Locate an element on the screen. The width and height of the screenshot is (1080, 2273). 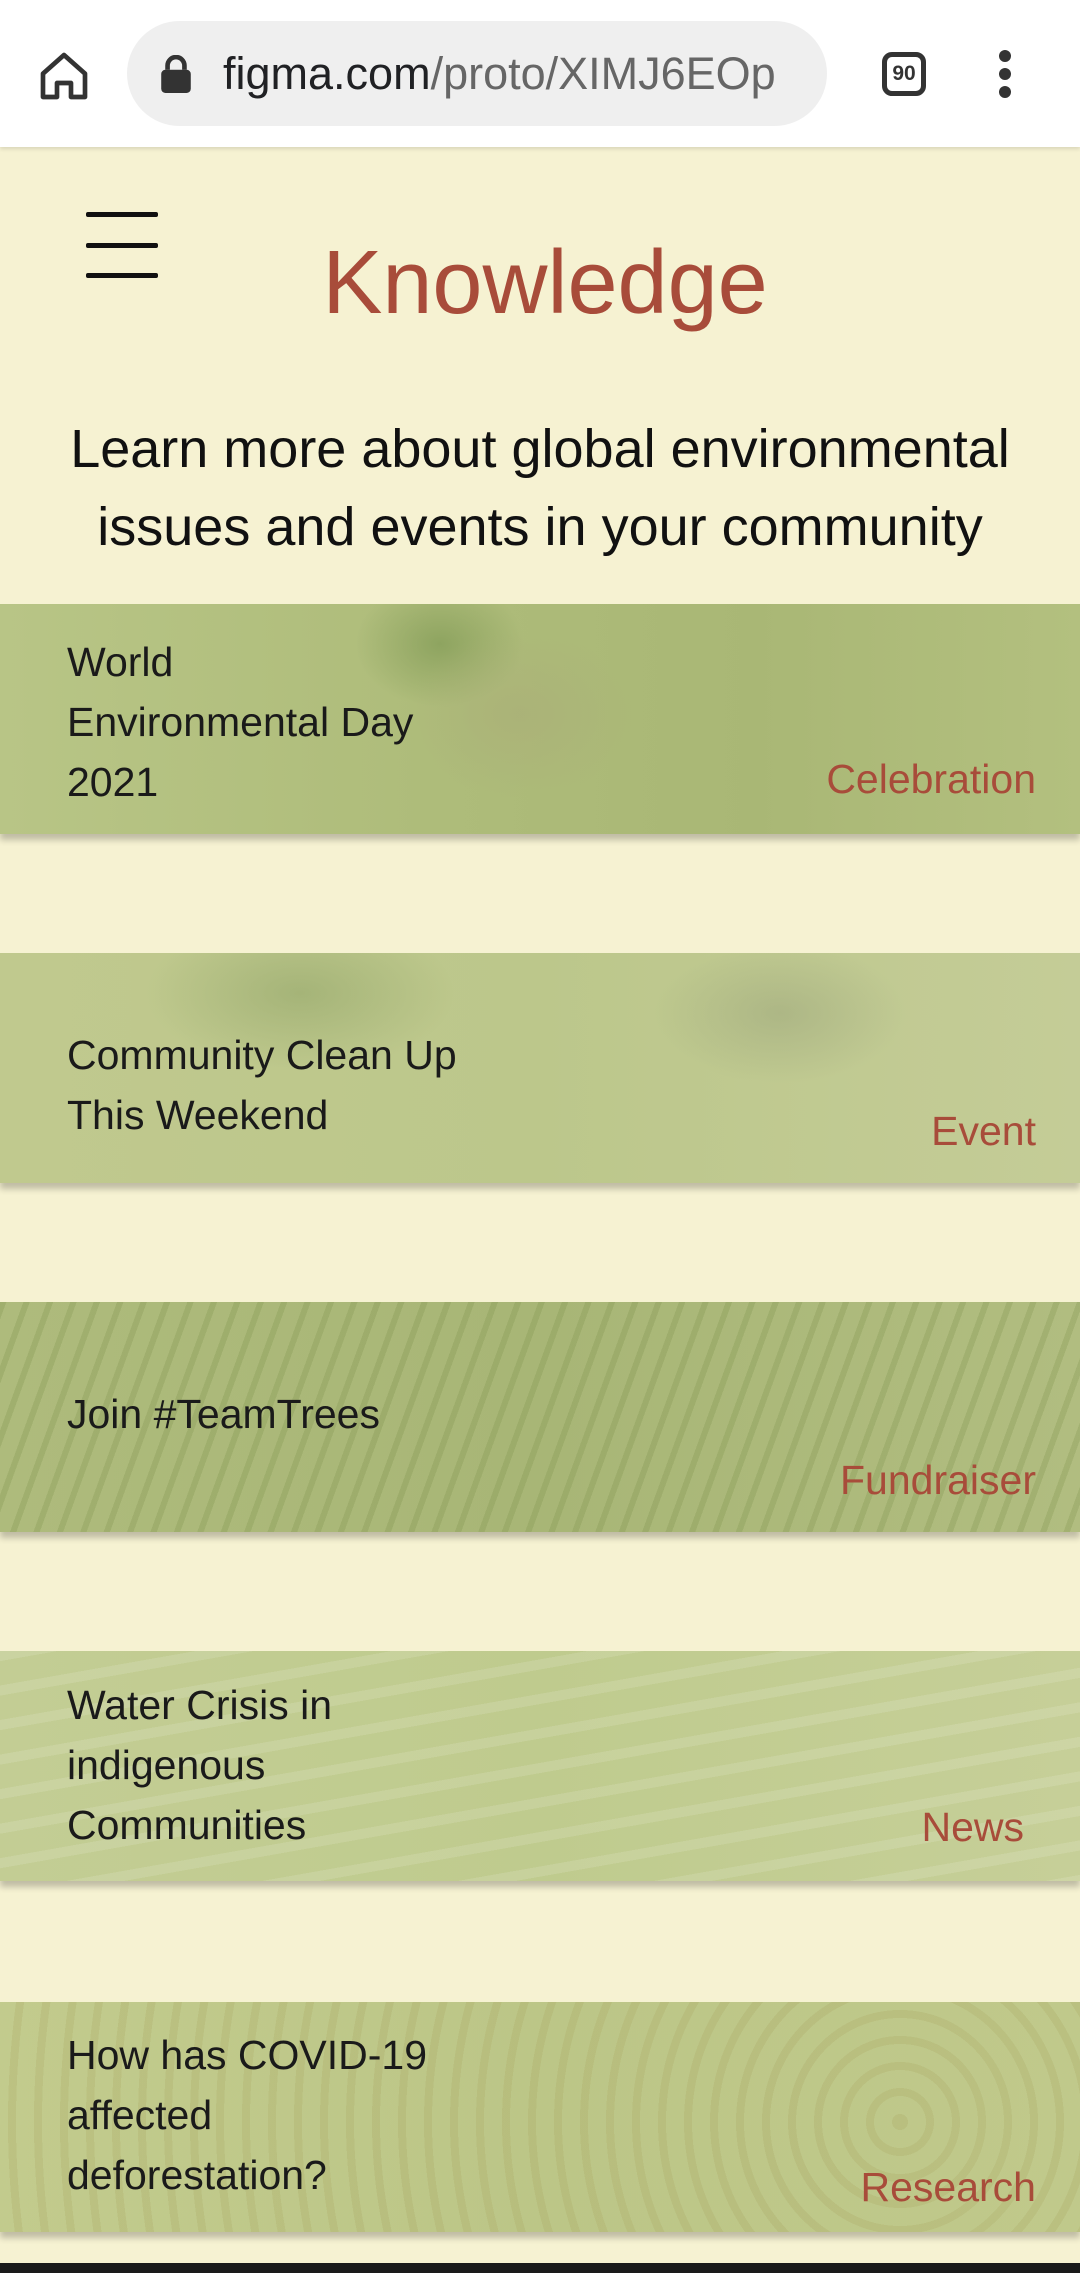
card-tag: News is located at coordinates (972, 1827).